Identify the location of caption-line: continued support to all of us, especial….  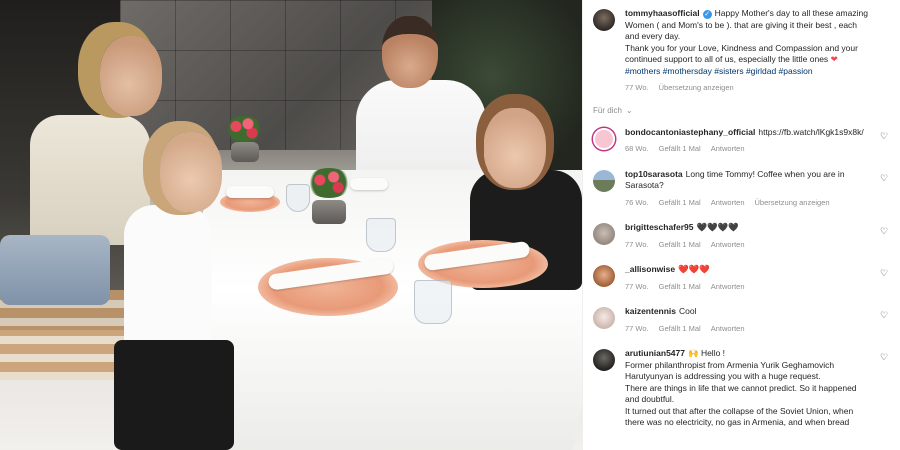
(727, 59).